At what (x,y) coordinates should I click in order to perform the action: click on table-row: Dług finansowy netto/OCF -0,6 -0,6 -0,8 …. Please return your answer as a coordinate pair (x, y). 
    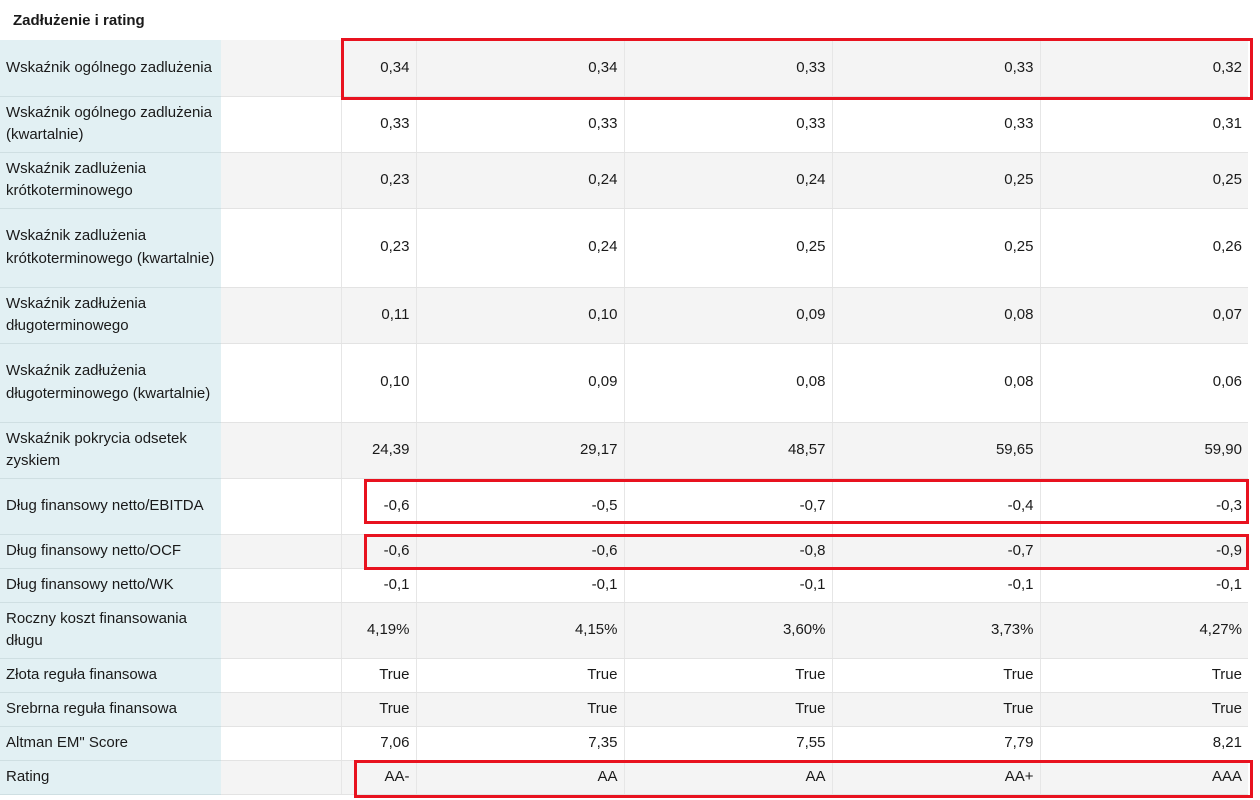
    Looking at the image, I should click on (624, 551).